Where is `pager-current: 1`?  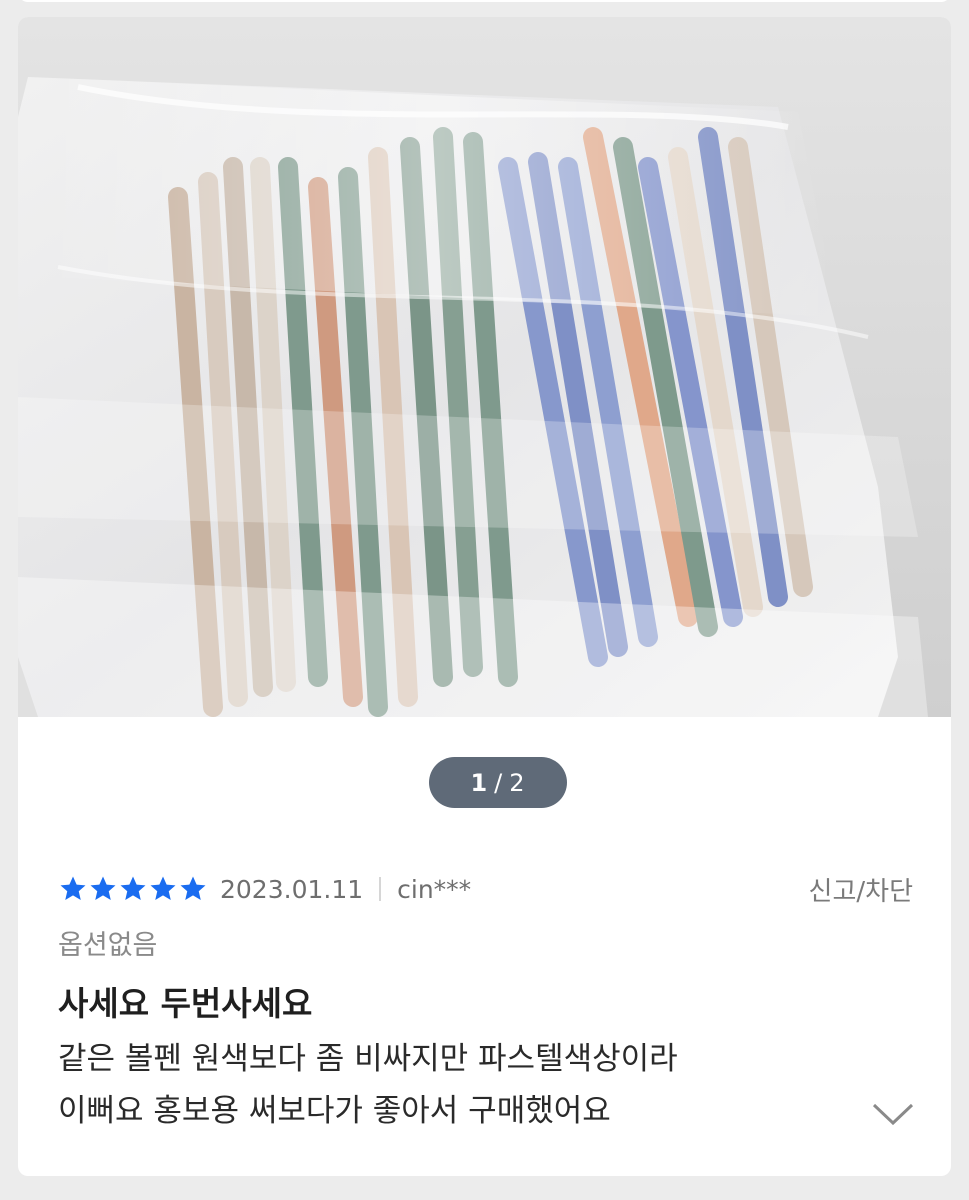
pager-current: 1 is located at coordinates (479, 782).